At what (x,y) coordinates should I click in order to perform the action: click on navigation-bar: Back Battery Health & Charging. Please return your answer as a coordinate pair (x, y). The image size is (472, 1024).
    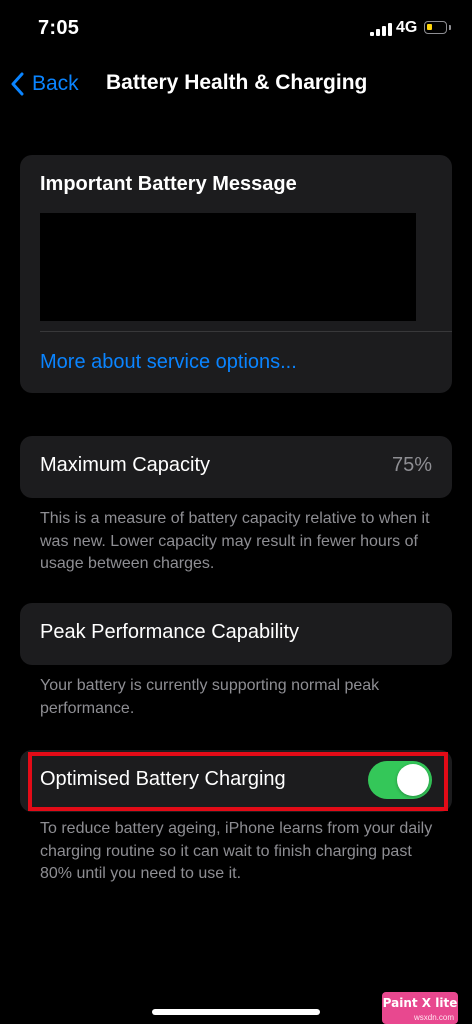
    Looking at the image, I should click on (236, 84).